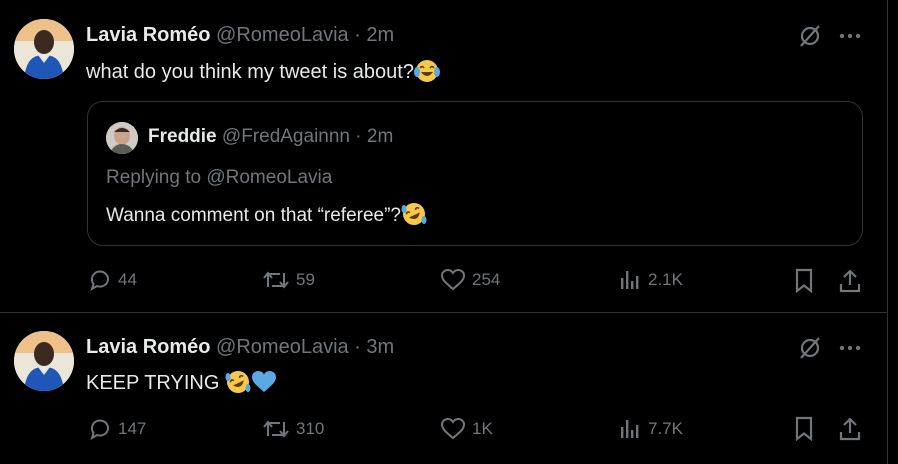  What do you see at coordinates (310, 428) in the screenshot?
I see `repost-count: 310` at bounding box center [310, 428].